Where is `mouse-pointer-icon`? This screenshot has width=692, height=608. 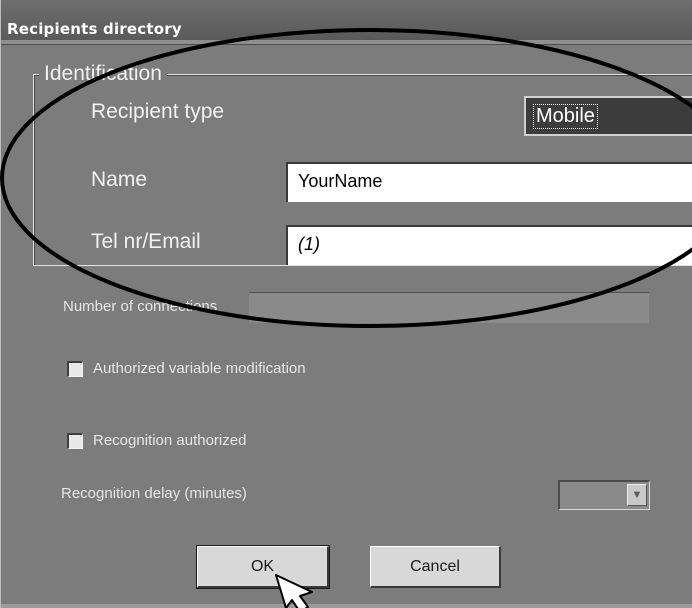
mouse-pointer-icon is located at coordinates (294, 591).